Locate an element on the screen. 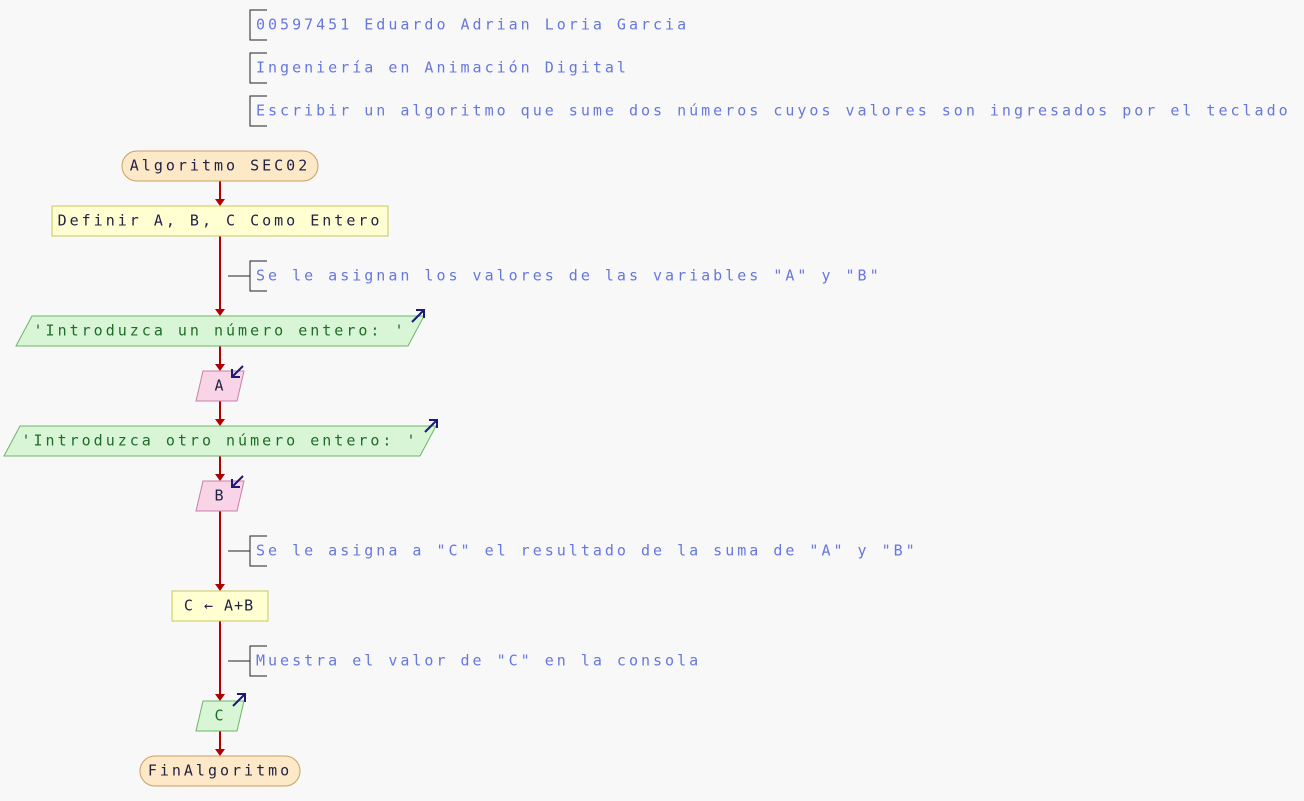  output-prompt-2: 'Introduzca otro número entero: ' is located at coordinates (220, 438).